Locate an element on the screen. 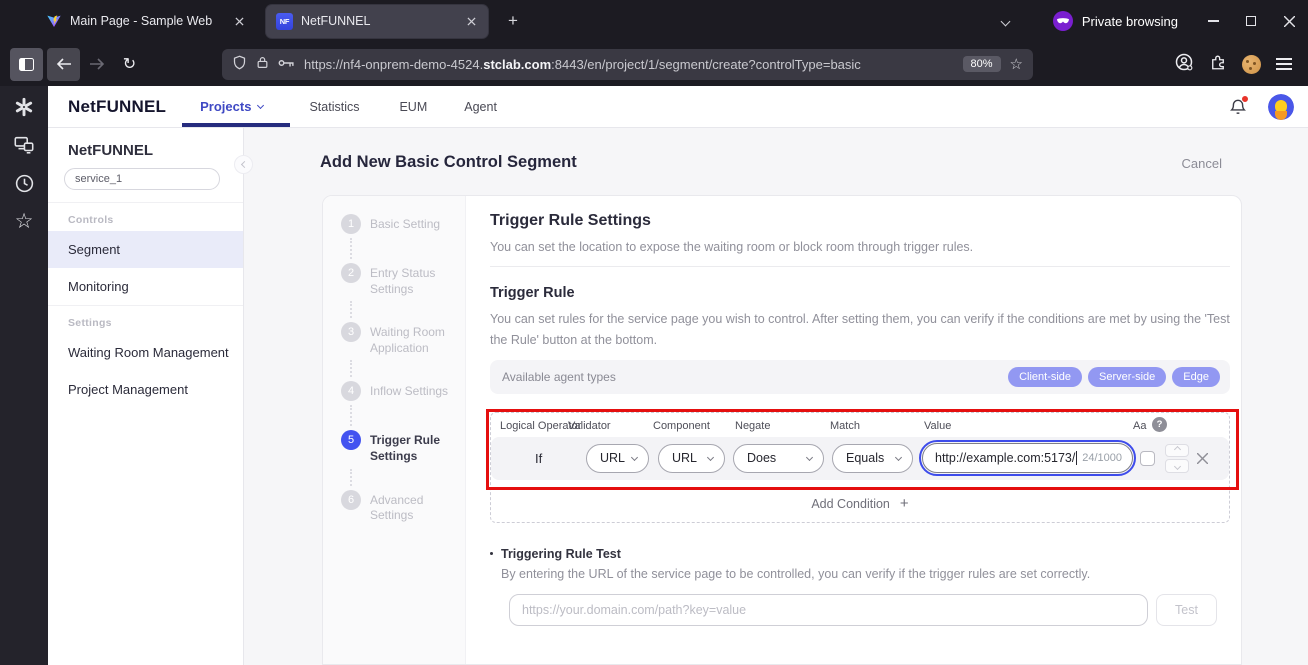 The height and width of the screenshot is (665, 1308). step-advanced-settings: 6 Advanced Settings is located at coordinates (403, 506).